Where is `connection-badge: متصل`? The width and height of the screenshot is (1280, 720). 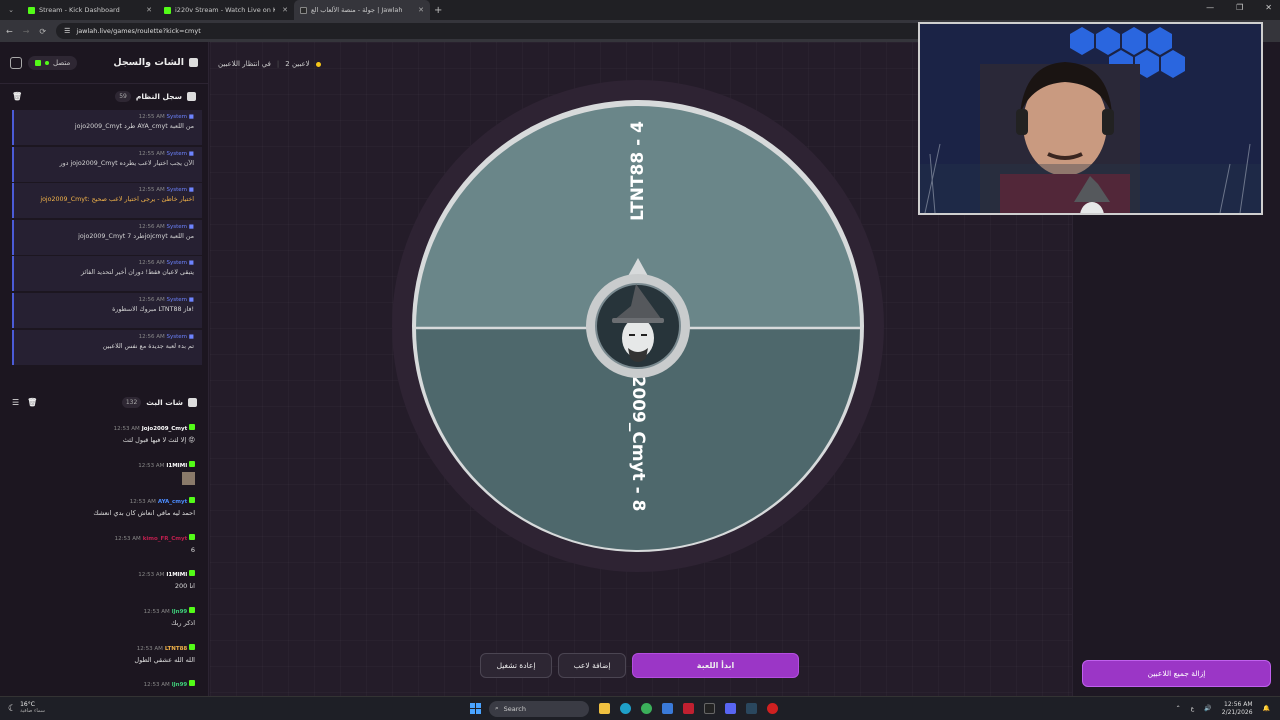 connection-badge: متصل is located at coordinates (53, 62).